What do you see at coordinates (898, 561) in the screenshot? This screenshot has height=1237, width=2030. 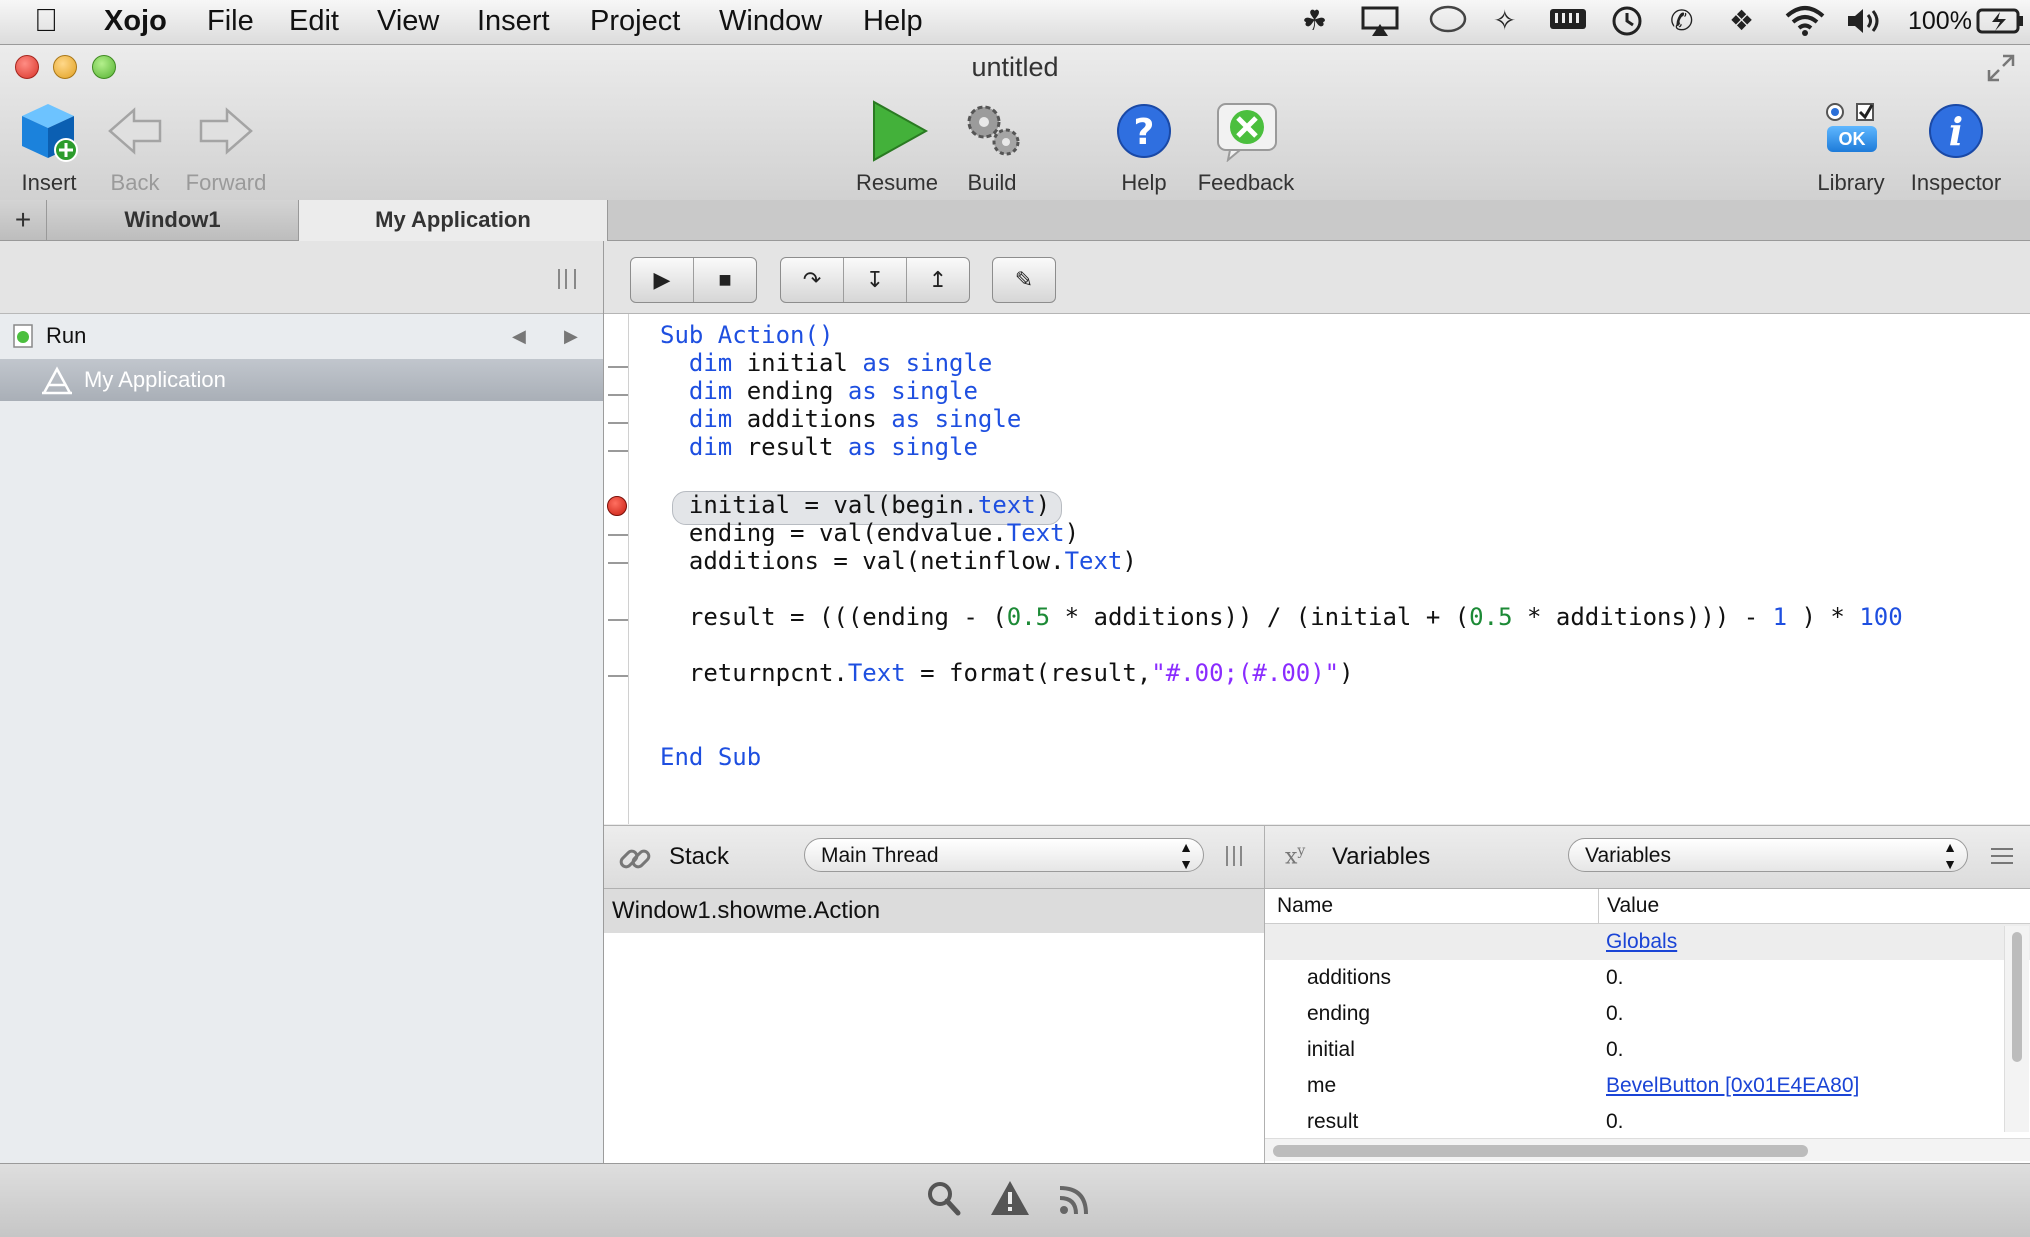 I see `code-line: additions = val(netinflow.Text)` at bounding box center [898, 561].